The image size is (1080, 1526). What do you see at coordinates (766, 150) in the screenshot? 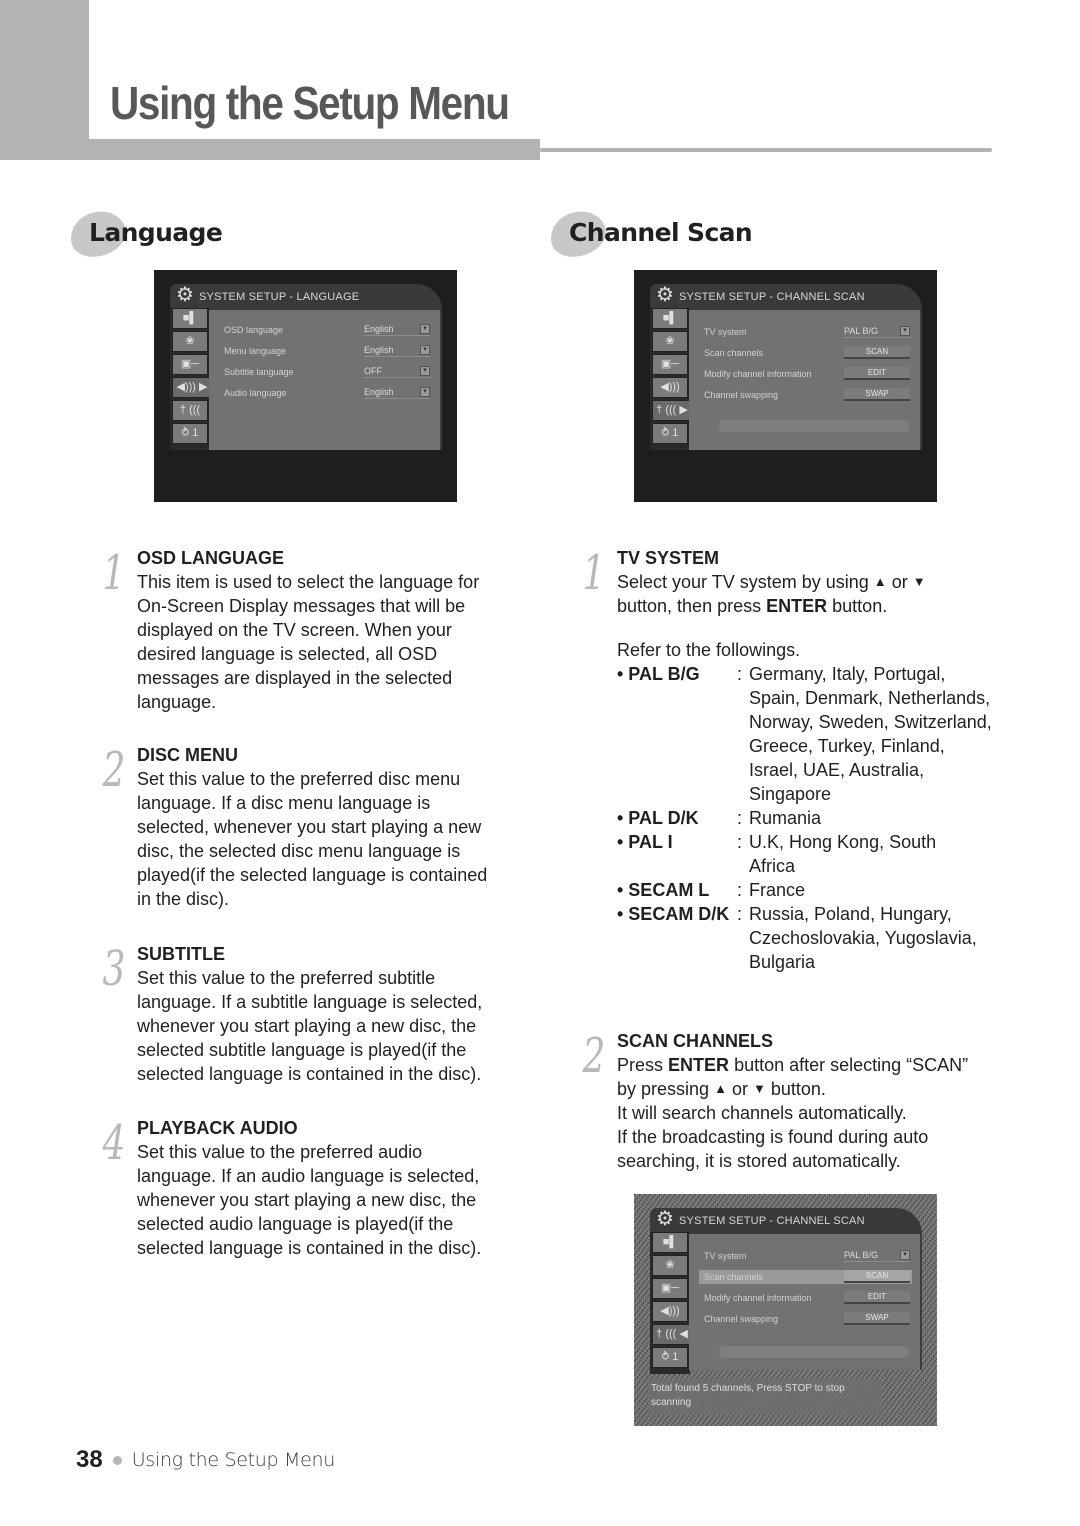
I see `header-rule` at bounding box center [766, 150].